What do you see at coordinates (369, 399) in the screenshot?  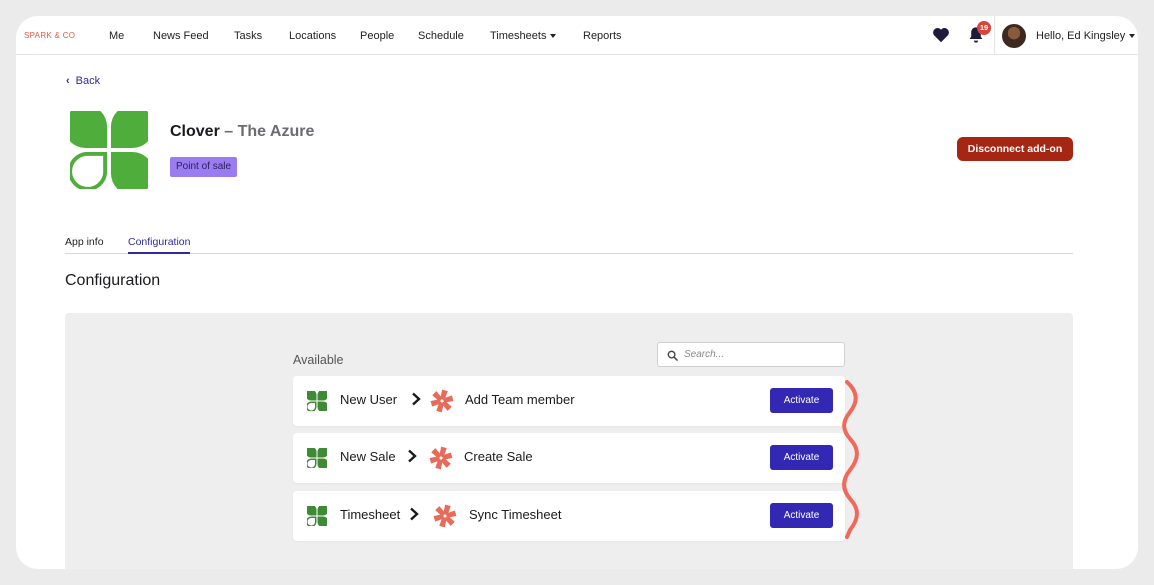 I see `trigger-label: New User` at bounding box center [369, 399].